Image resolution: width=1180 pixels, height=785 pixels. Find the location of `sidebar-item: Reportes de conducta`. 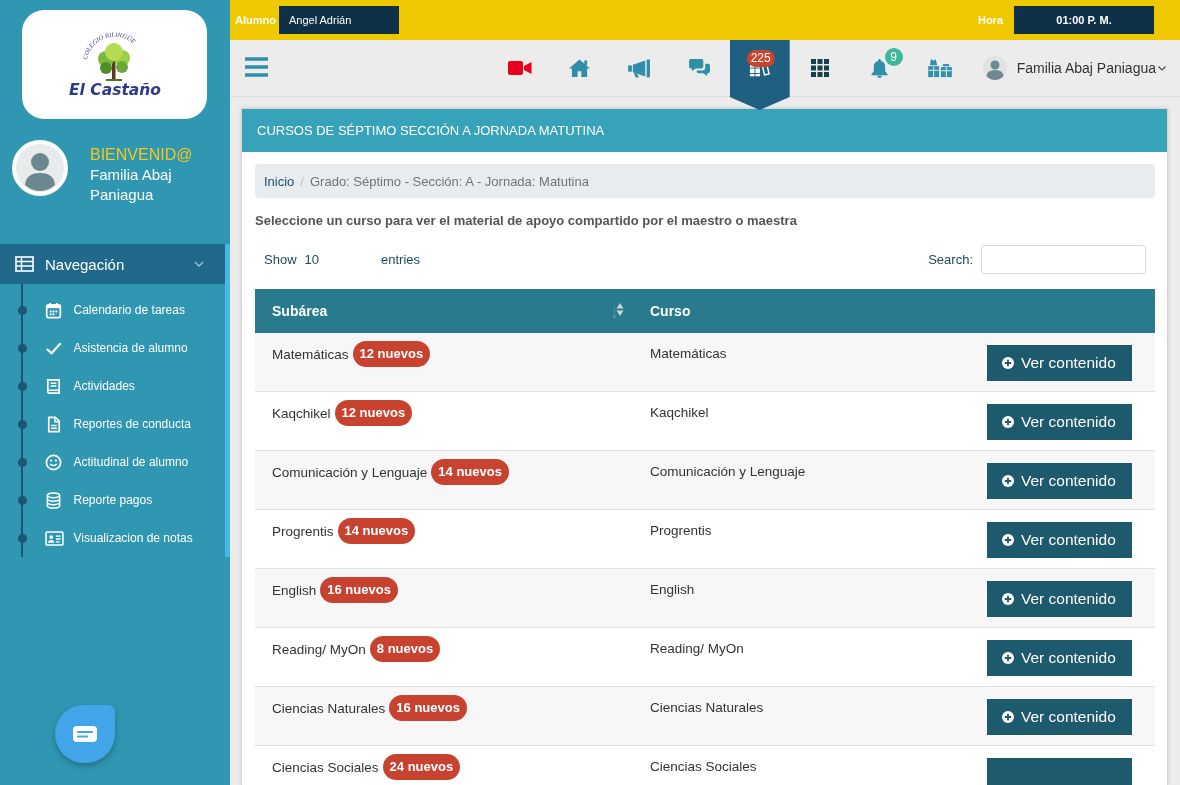

sidebar-item: Reportes de conducta is located at coordinates (117, 424).